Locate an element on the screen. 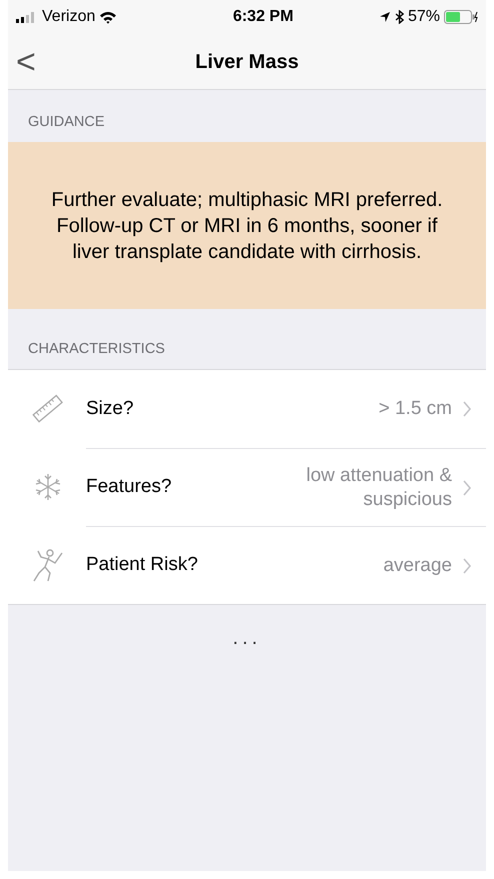 This screenshot has width=494, height=879. row-label: Patient Risk? is located at coordinates (142, 565).